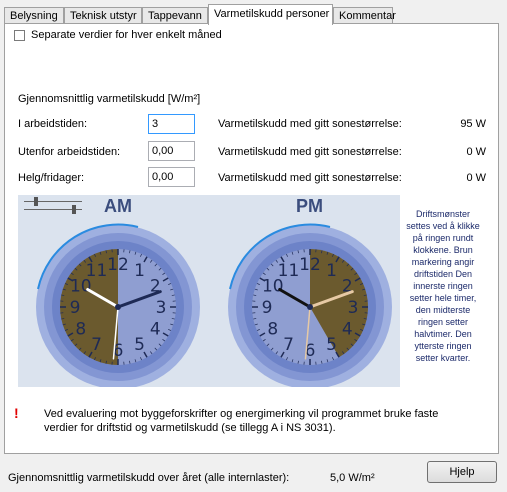 The width and height of the screenshot is (507, 492). Describe the element at coordinates (34, 15) in the screenshot. I see `tab-belysning: Belysning` at that location.